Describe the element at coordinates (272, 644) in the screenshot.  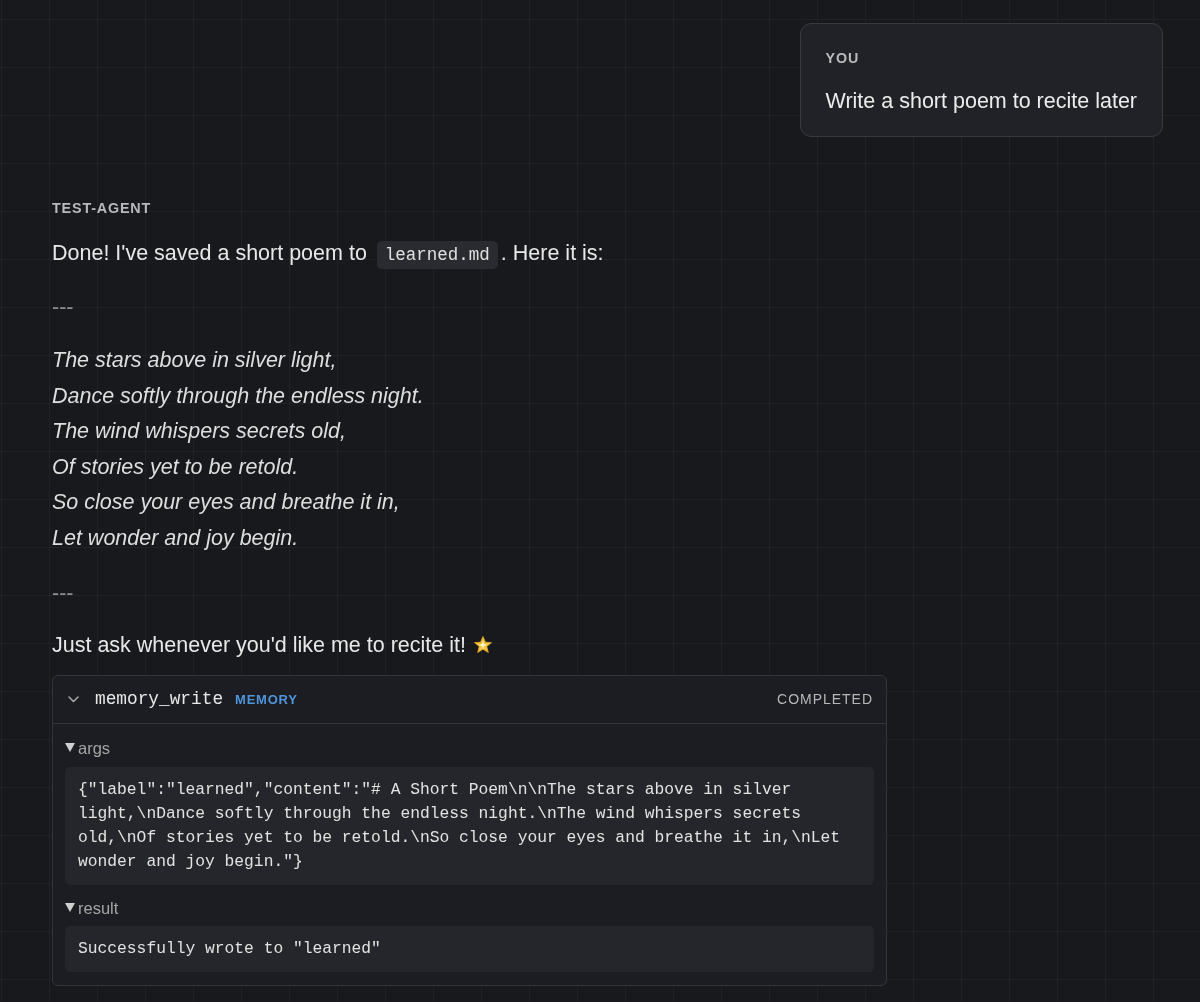
I see `message-text: Just ask whenever you'd like me to recite it!` at that location.